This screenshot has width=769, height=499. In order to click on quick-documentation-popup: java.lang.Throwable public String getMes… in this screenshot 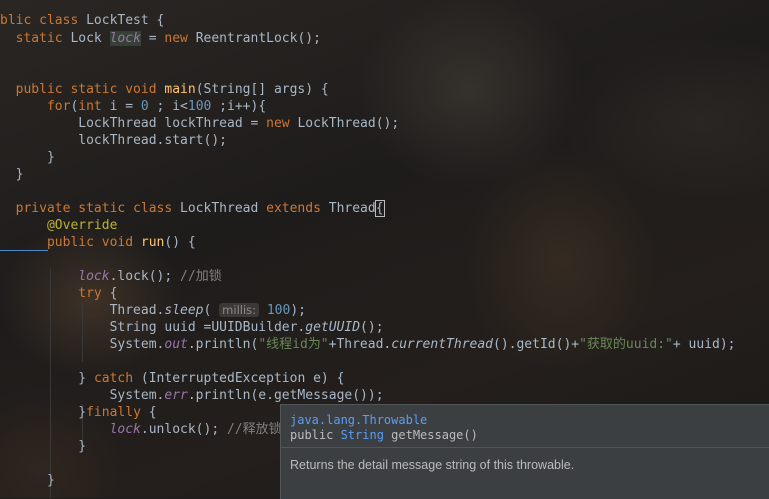, I will do `click(524, 451)`.